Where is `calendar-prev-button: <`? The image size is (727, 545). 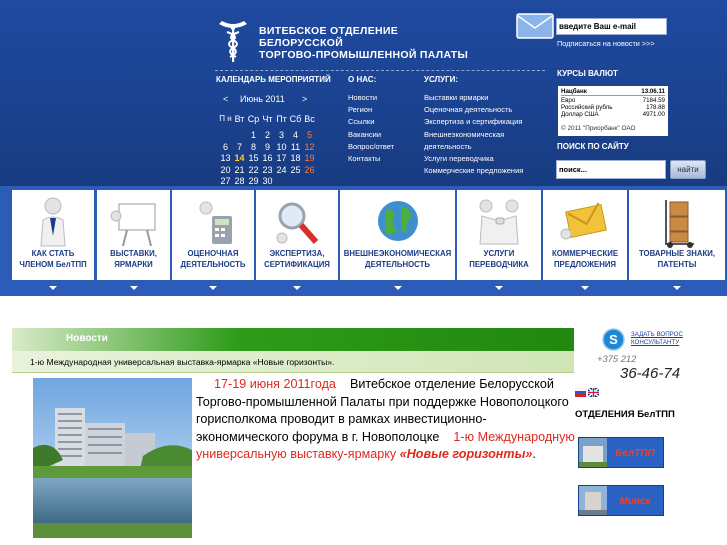
calendar-prev-button: < is located at coordinates (225, 99).